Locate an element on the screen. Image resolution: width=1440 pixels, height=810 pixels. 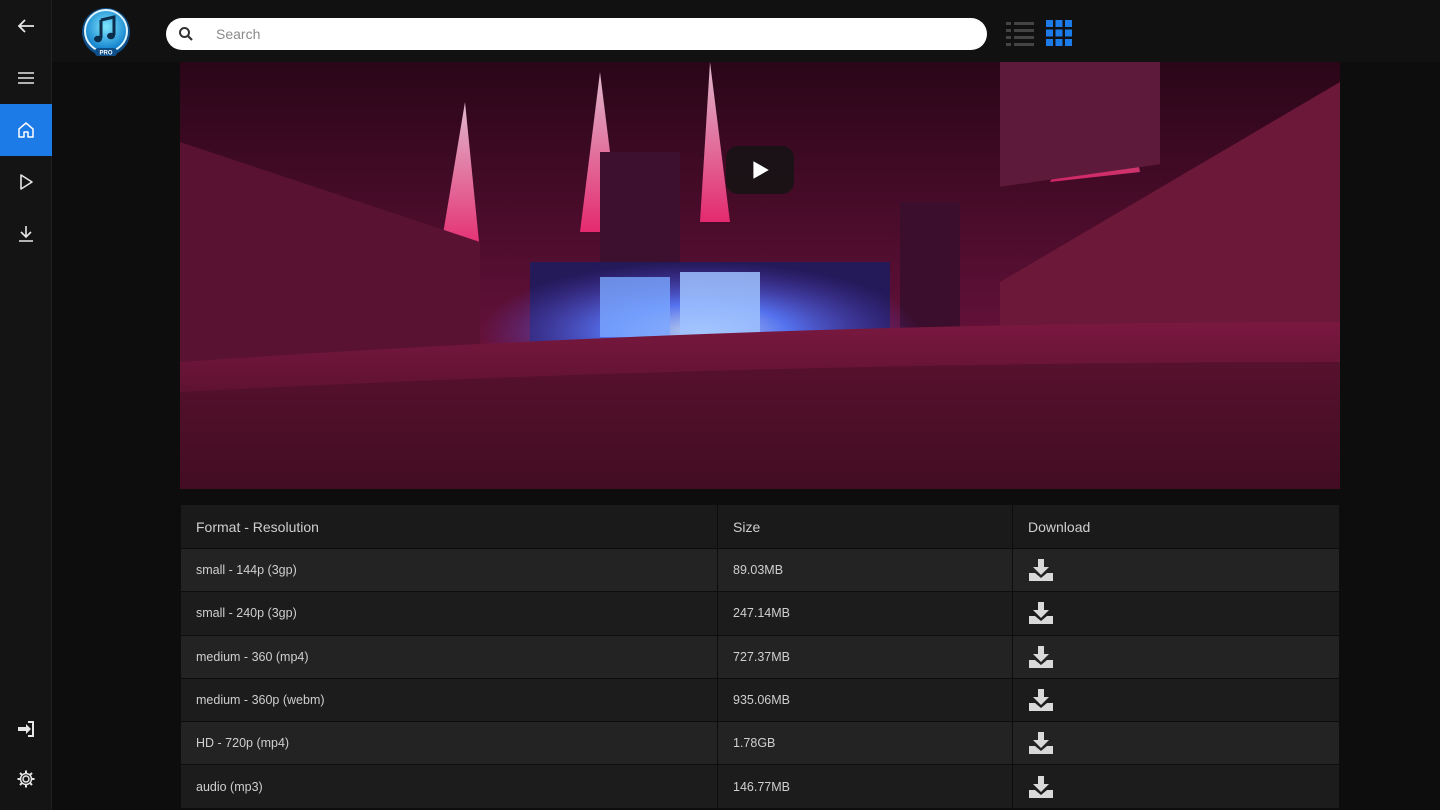
table-row: HD - 720p (mp4) 1.78GB is located at coordinates (760, 744).